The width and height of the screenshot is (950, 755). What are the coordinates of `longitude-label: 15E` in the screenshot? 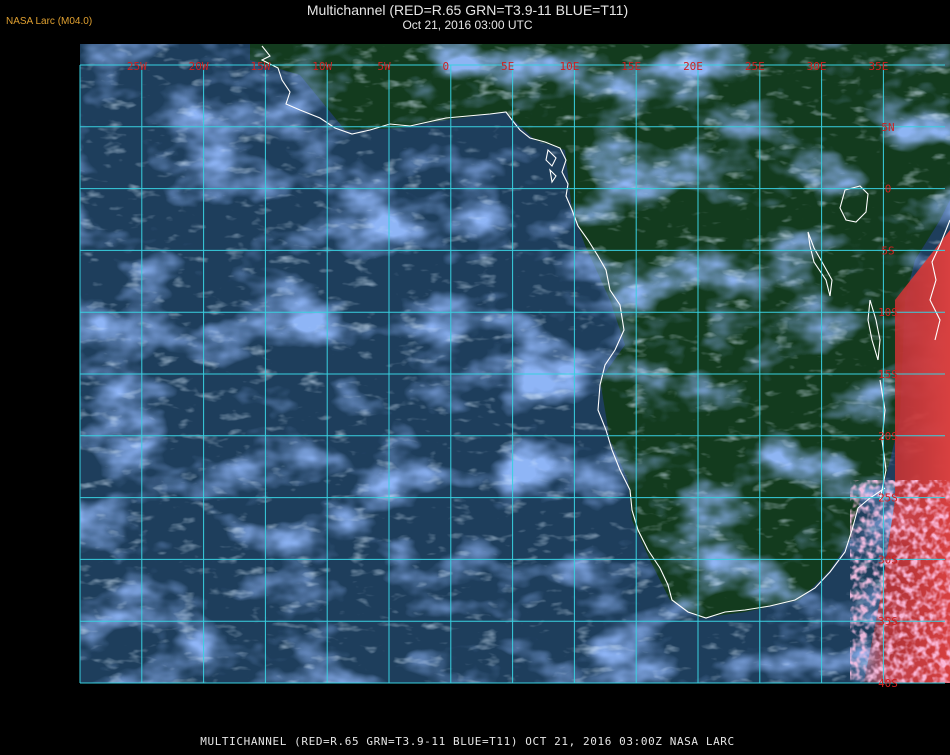 It's located at (631, 66).